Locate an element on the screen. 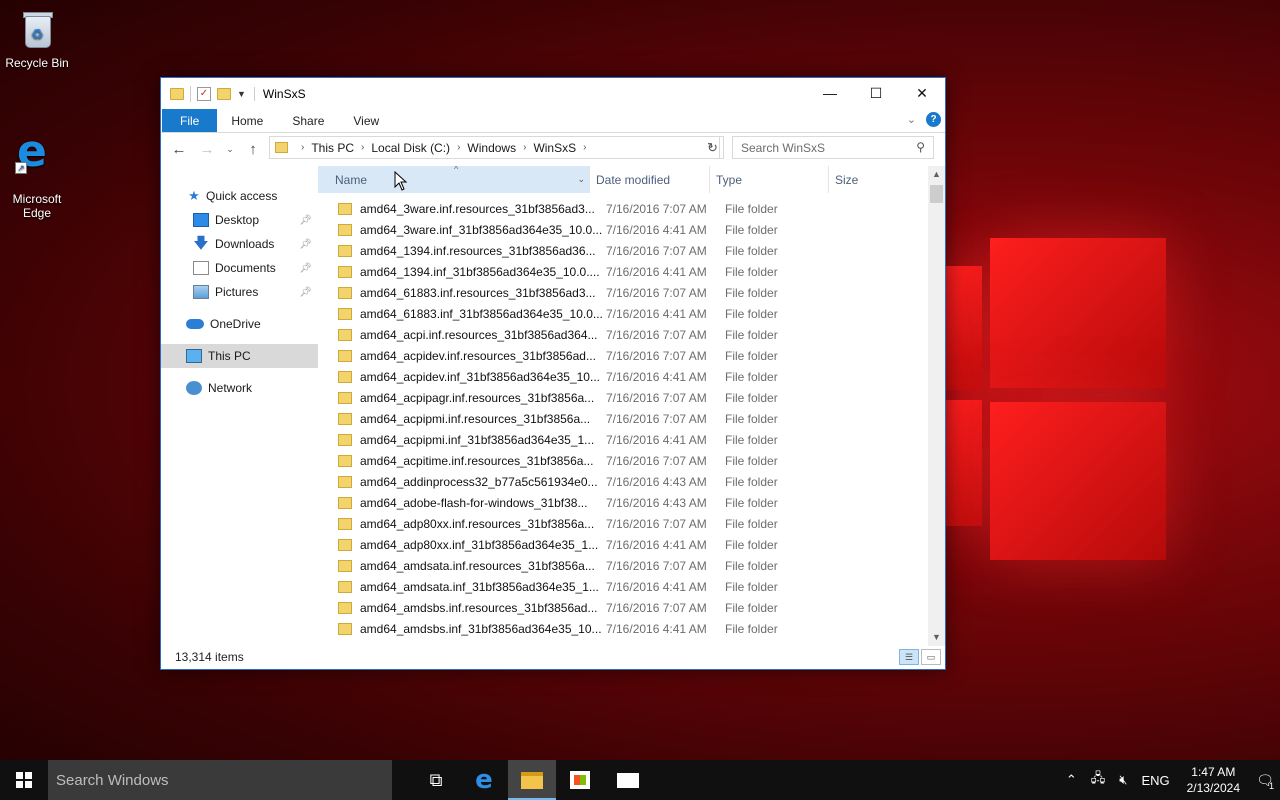 Image resolution: width=1280 pixels, height=800 pixels. breadcrumb-windows: Windows is located at coordinates (491, 148).